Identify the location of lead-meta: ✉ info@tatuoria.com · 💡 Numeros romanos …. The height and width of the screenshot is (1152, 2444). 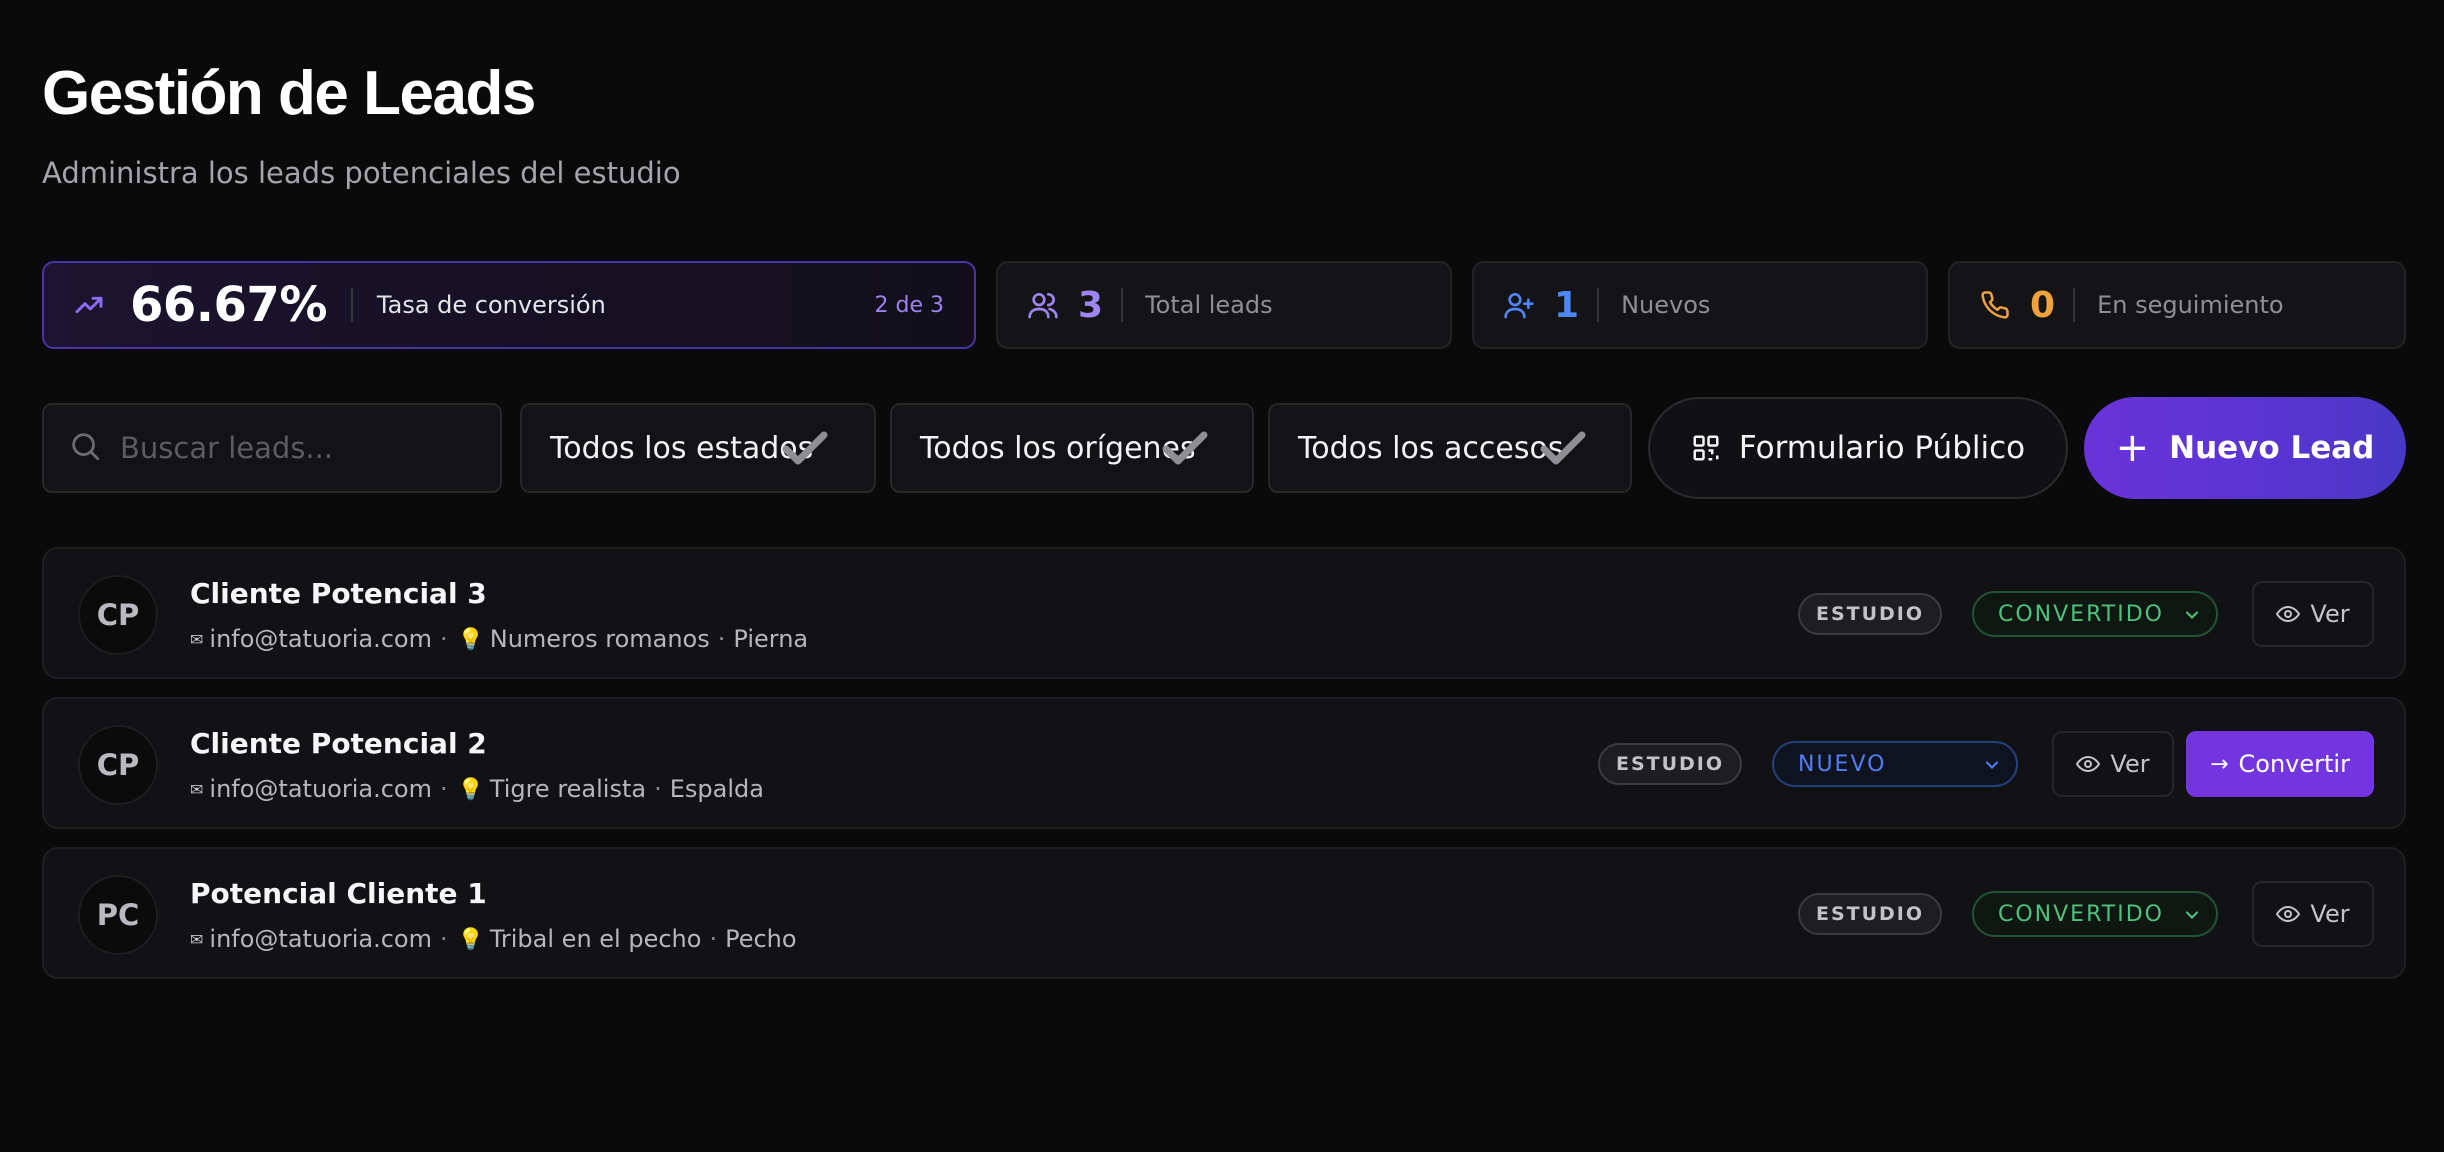
(499, 639).